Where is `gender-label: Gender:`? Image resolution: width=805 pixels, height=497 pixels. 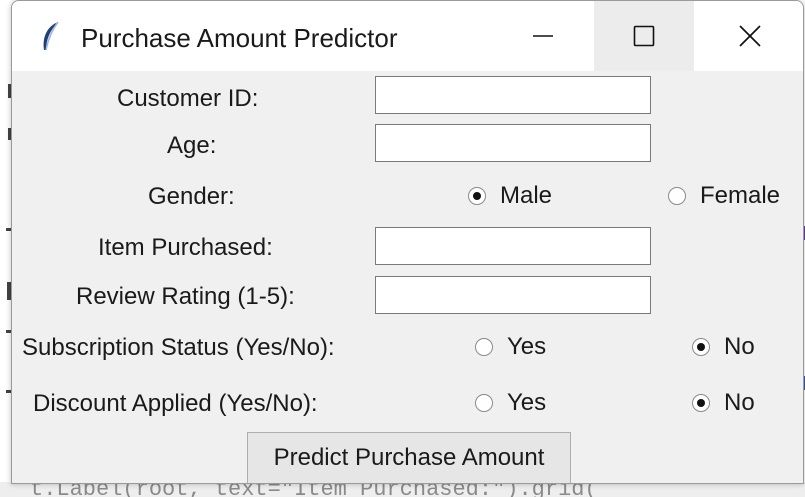
gender-label: Gender: is located at coordinates (191, 196).